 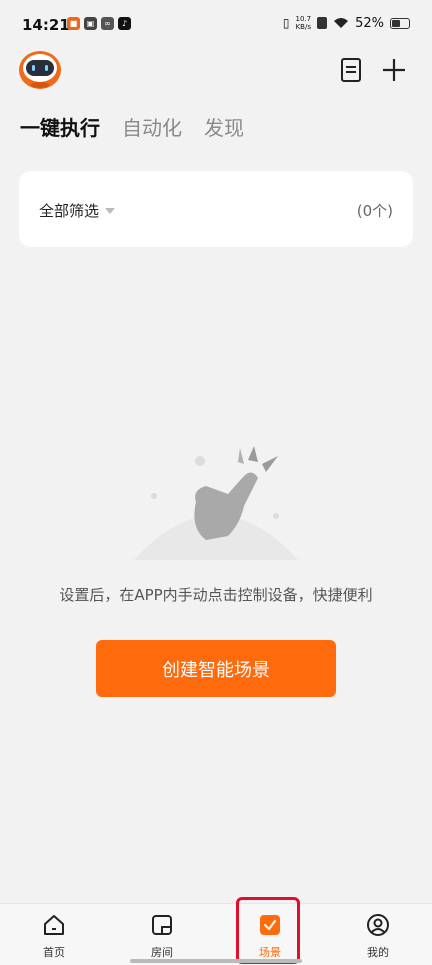 What do you see at coordinates (216, 503) in the screenshot?
I see `tap-hand-illustration-icon` at bounding box center [216, 503].